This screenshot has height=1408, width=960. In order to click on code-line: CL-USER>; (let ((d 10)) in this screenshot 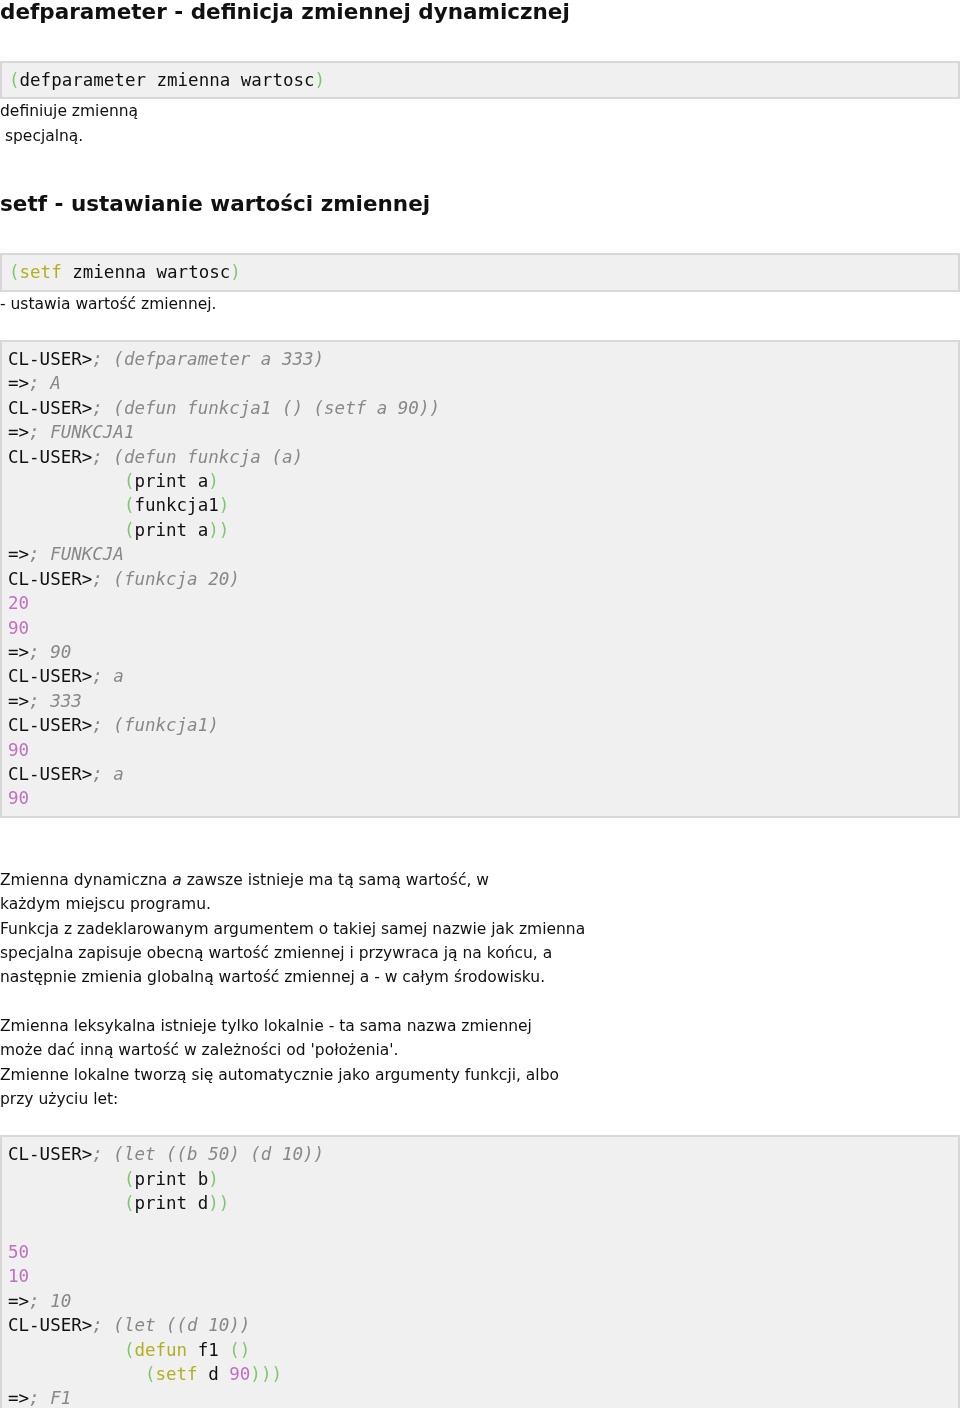, I will do `click(130, 1326)`.